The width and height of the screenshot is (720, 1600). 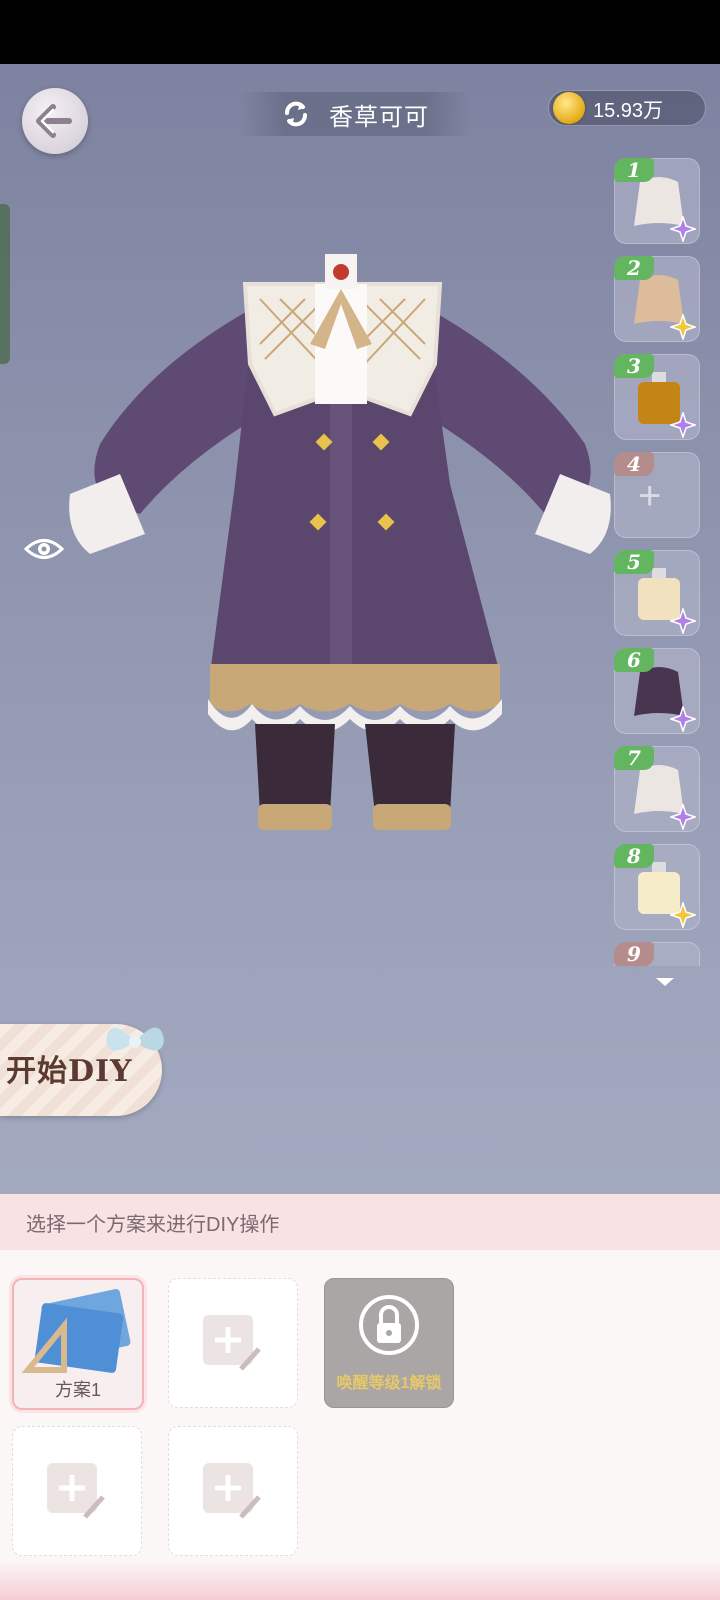 What do you see at coordinates (657, 887) in the screenshot?
I see `item-slot: 8` at bounding box center [657, 887].